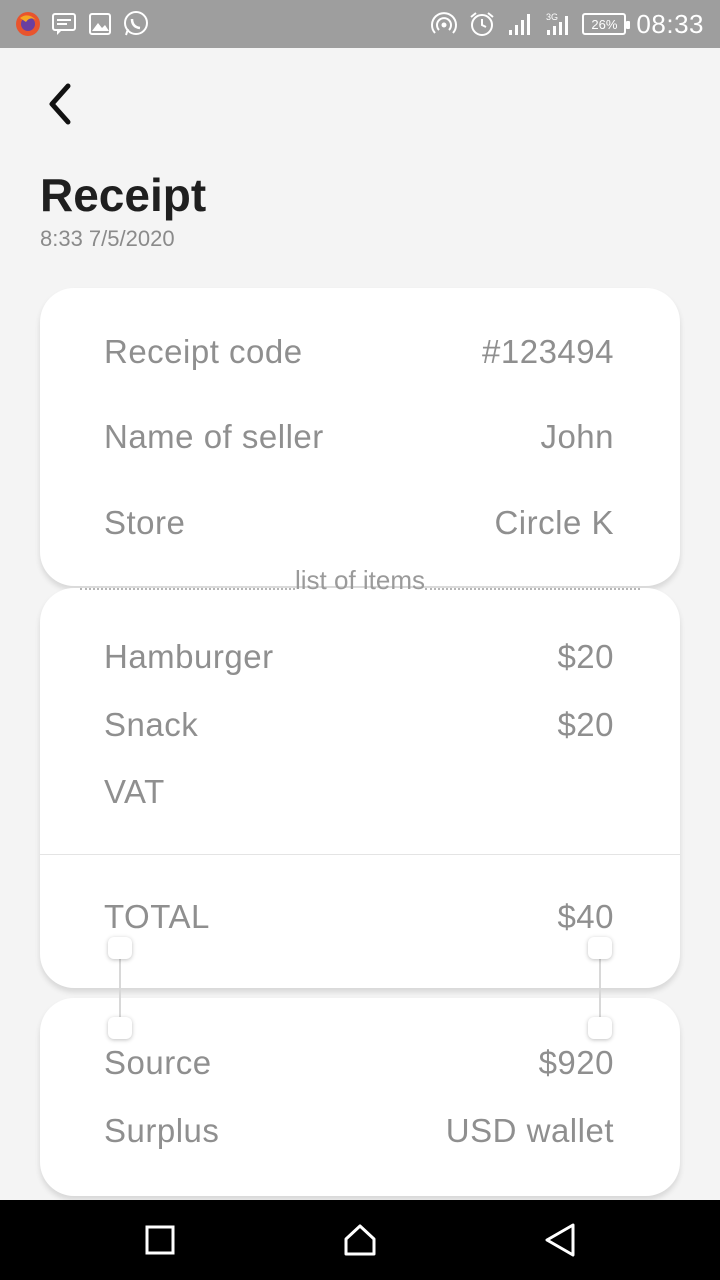 This screenshot has height=1280, width=720. What do you see at coordinates (187, 589) in the screenshot?
I see `divider-dots-left` at bounding box center [187, 589].